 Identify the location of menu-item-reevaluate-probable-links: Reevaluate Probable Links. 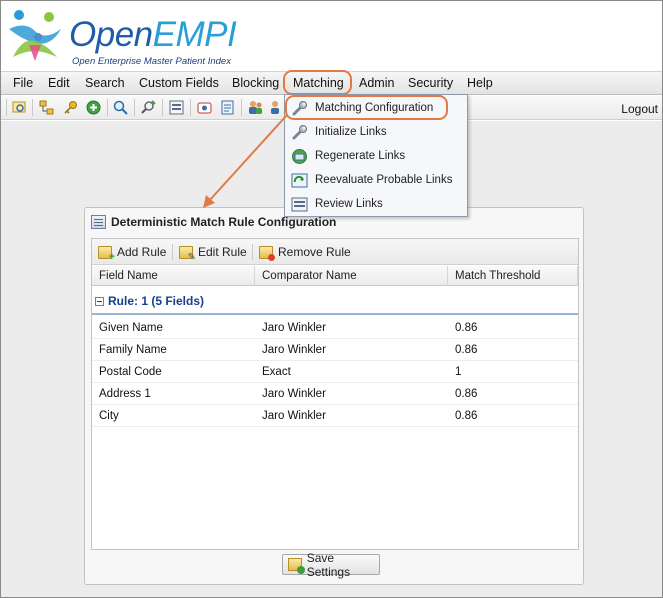
(376, 180).